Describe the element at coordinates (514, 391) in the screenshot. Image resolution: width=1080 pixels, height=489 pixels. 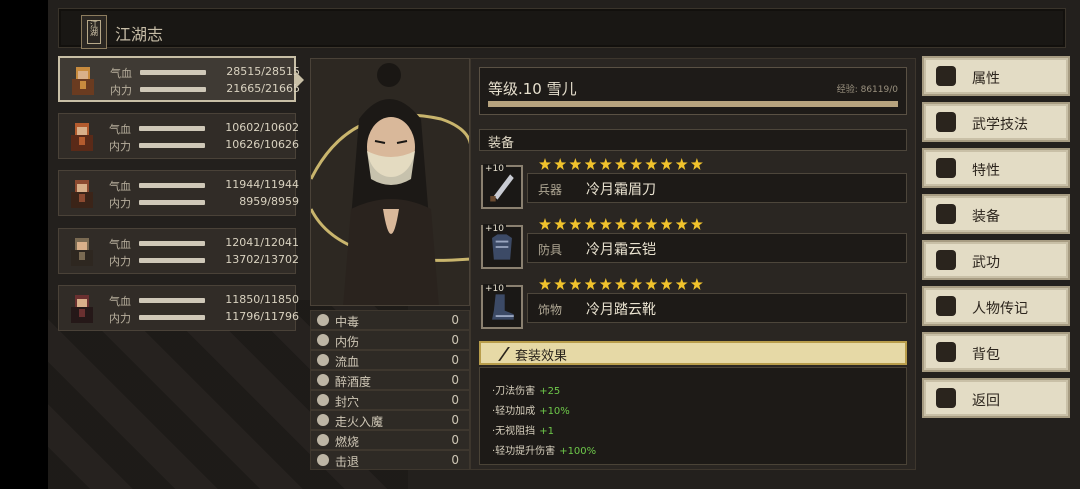
I see `set-effect-name: ·刀法伤害` at that location.